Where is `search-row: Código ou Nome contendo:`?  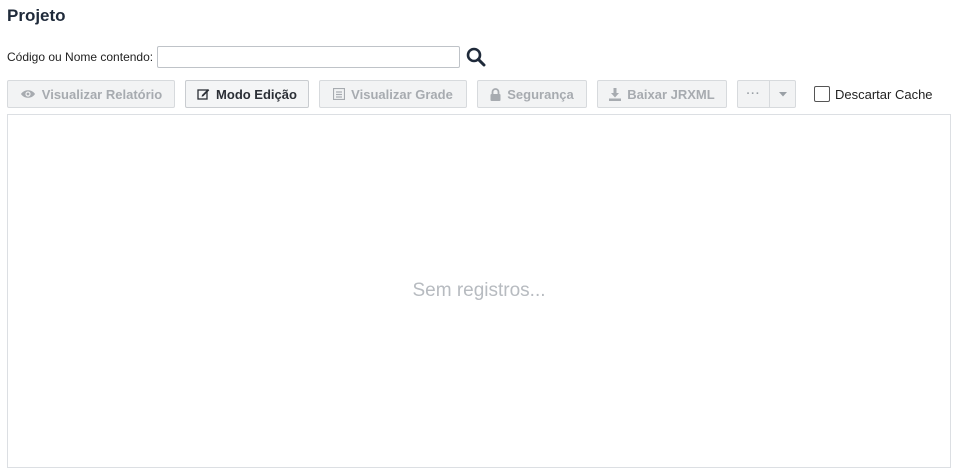 search-row: Código ou Nome contendo: is located at coordinates (247, 57).